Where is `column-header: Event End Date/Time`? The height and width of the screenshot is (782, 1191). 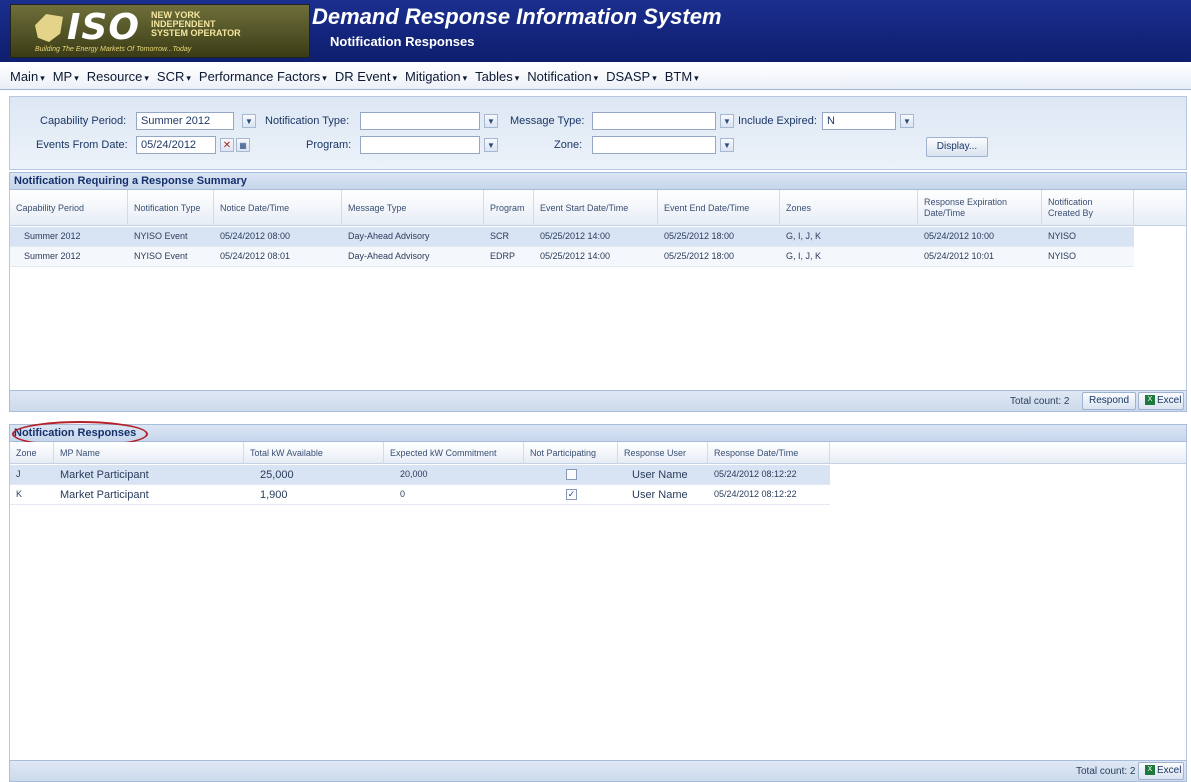 column-header: Event End Date/Time is located at coordinates (719, 208).